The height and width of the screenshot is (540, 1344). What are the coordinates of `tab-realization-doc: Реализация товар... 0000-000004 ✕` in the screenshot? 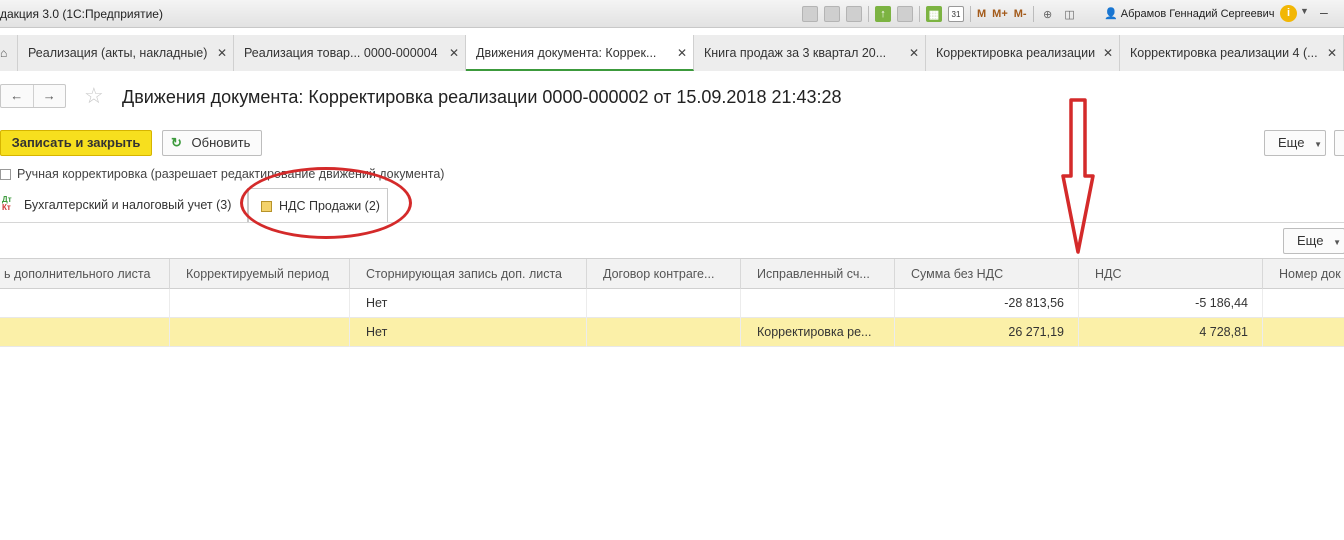 It's located at (350, 53).